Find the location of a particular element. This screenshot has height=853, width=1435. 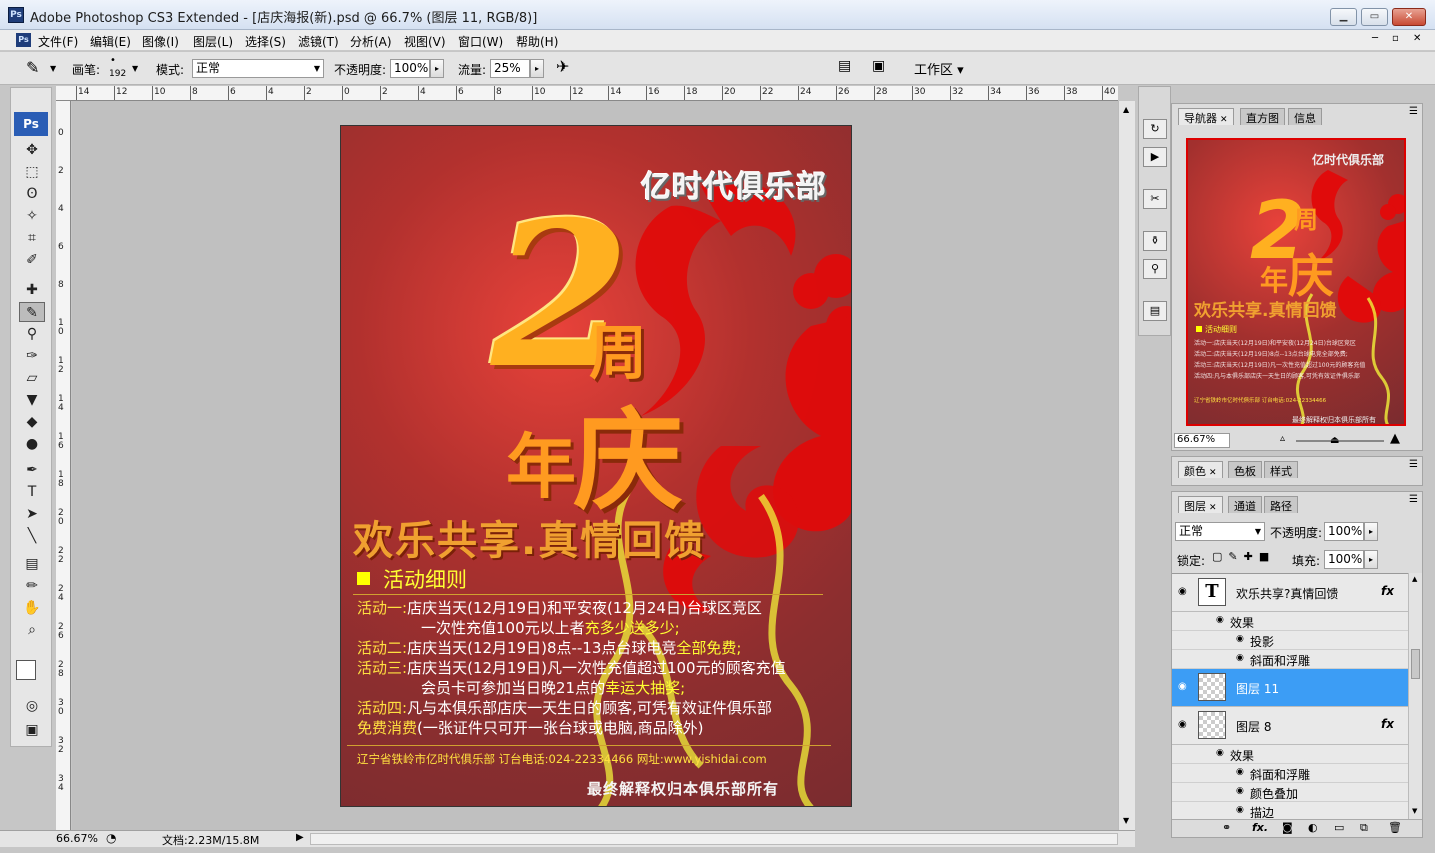

document-icon: Ps is located at coordinates (23, 40).